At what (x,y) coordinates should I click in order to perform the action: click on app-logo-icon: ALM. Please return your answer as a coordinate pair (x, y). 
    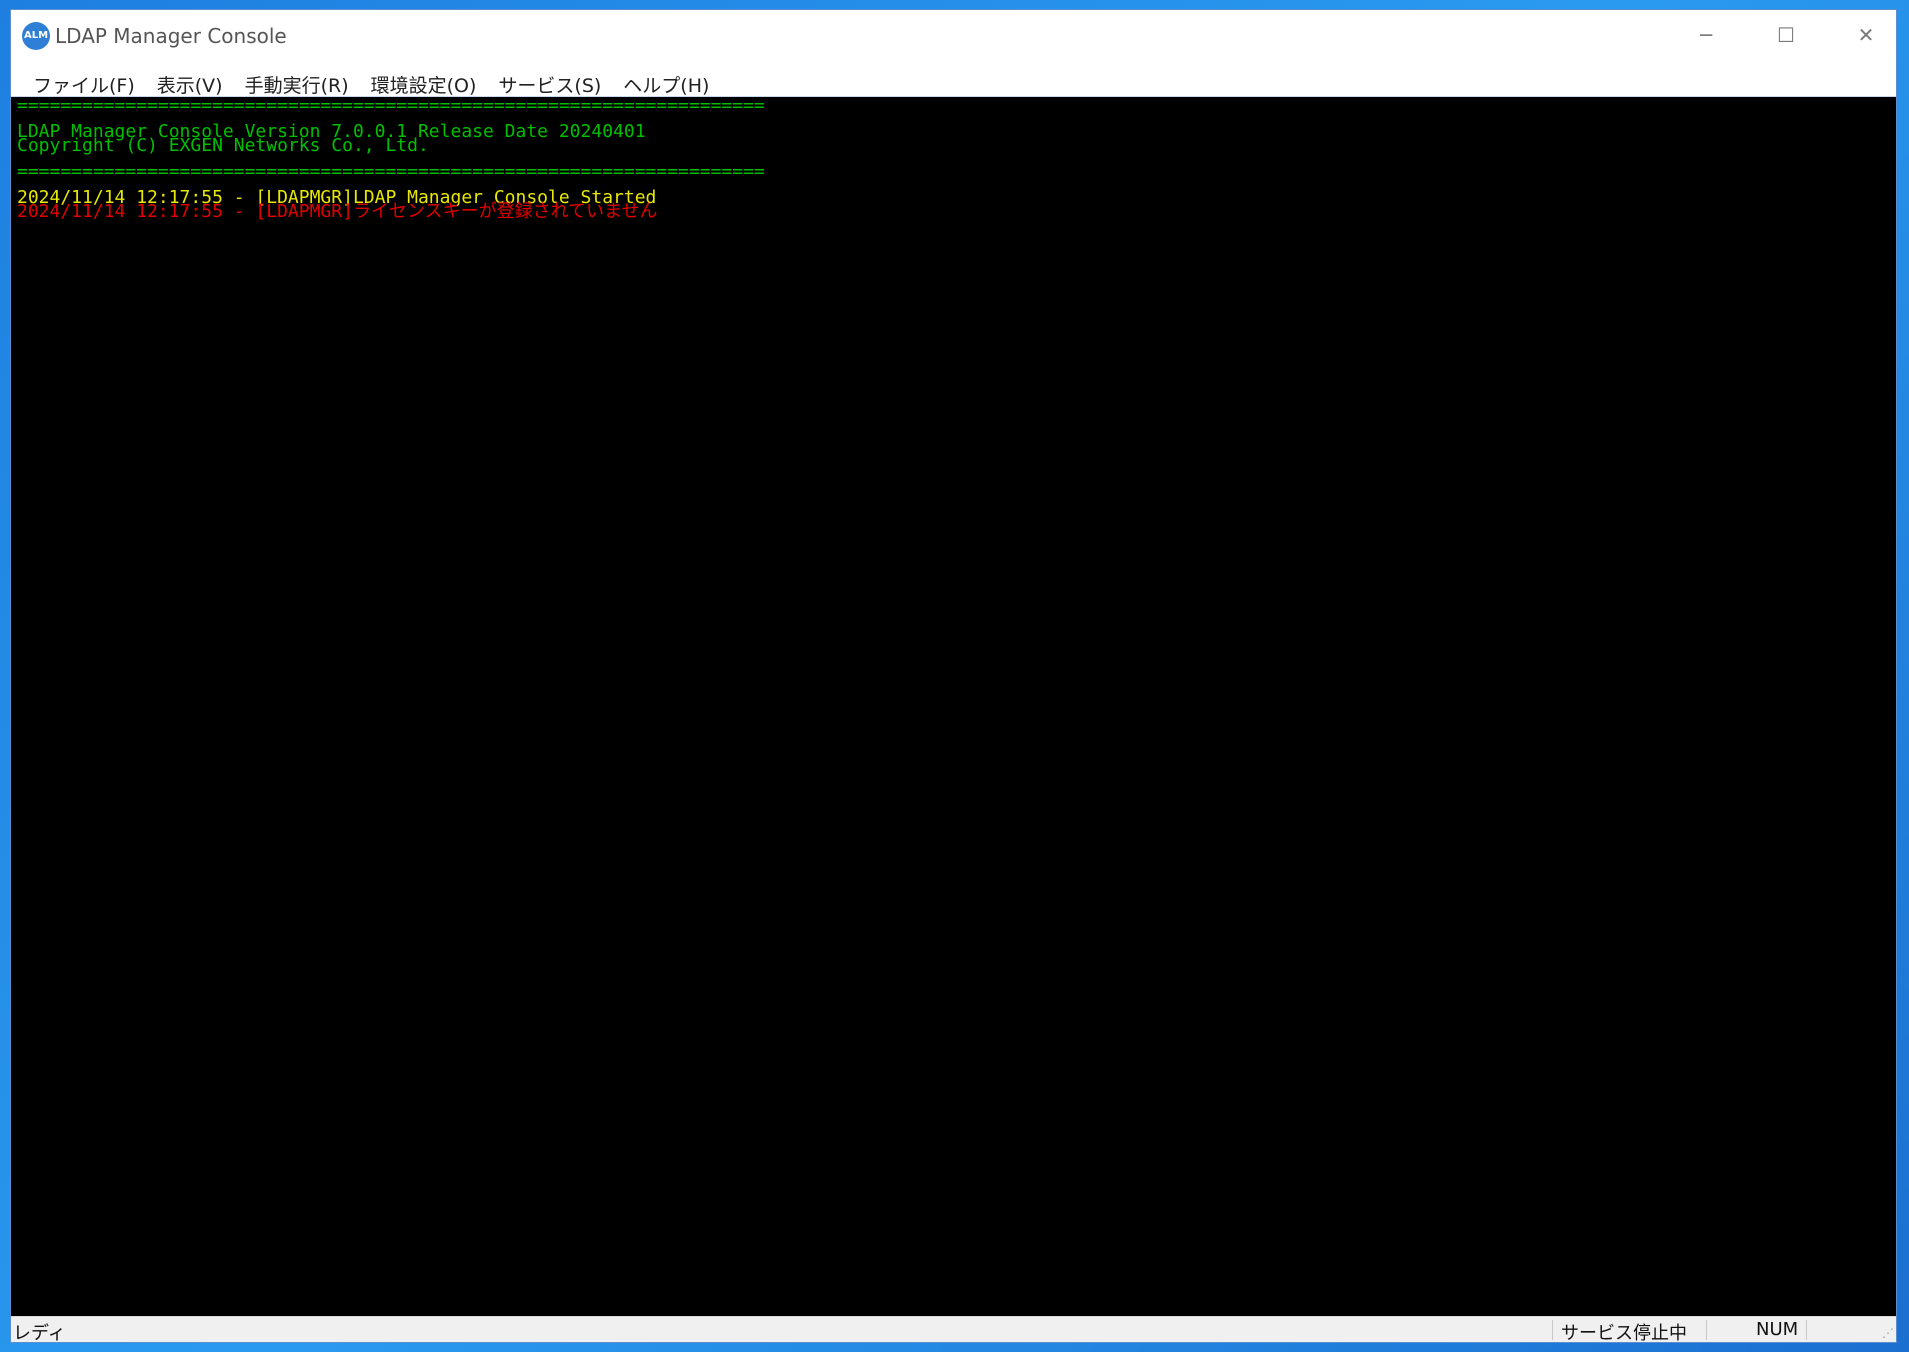
    Looking at the image, I should click on (36, 36).